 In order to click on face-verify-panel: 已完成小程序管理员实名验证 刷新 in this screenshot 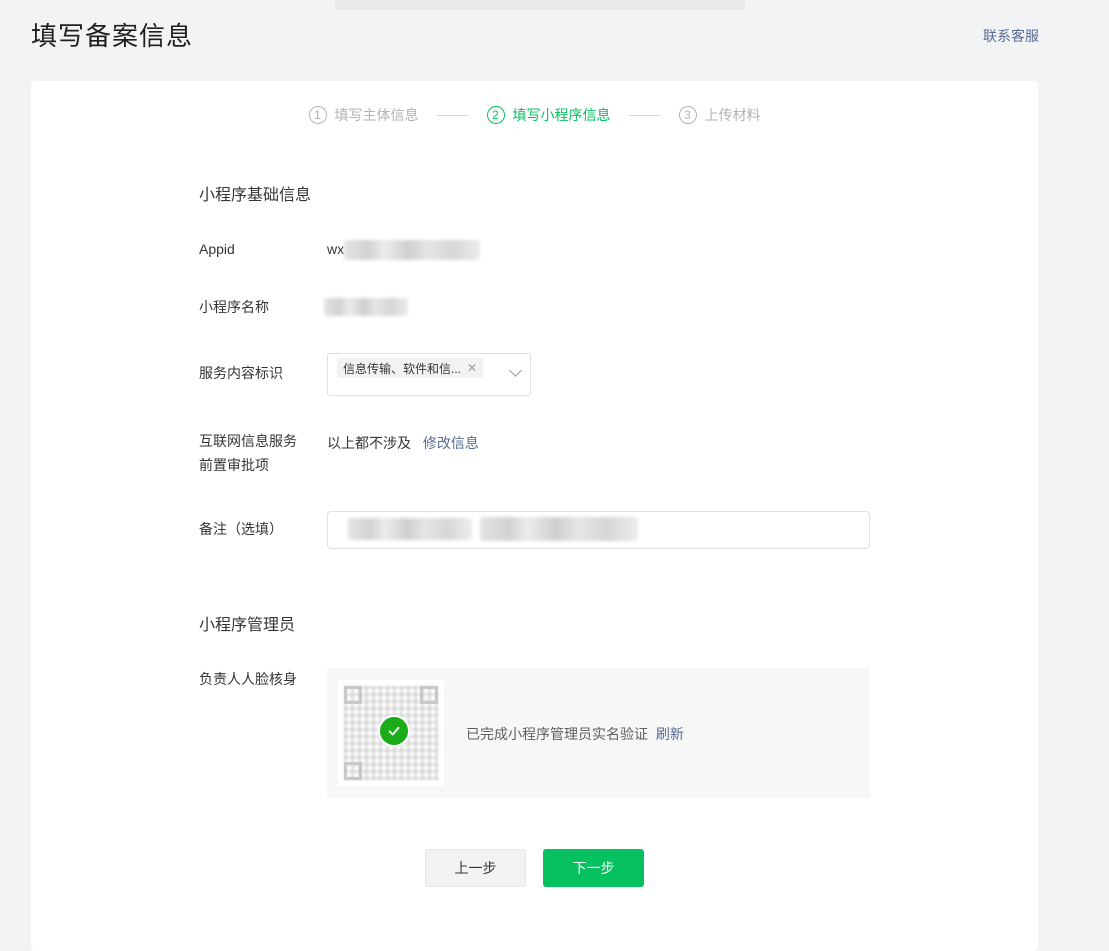, I will do `click(598, 733)`.